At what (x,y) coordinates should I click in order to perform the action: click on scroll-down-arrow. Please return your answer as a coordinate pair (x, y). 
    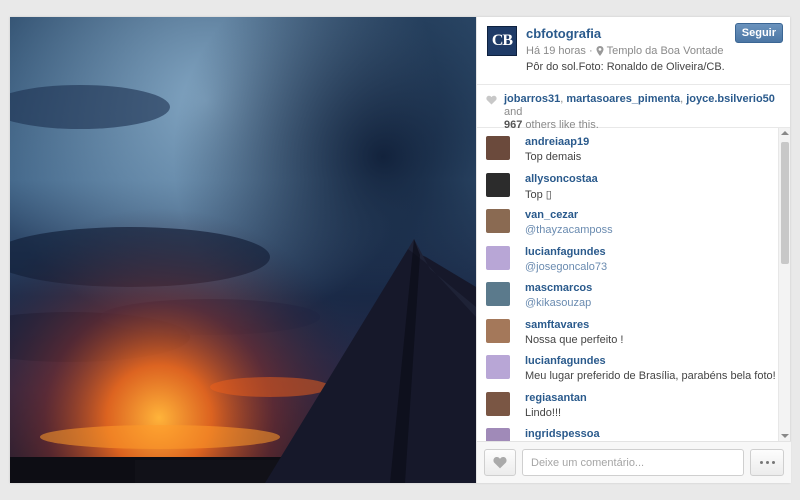
    Looking at the image, I should click on (785, 436).